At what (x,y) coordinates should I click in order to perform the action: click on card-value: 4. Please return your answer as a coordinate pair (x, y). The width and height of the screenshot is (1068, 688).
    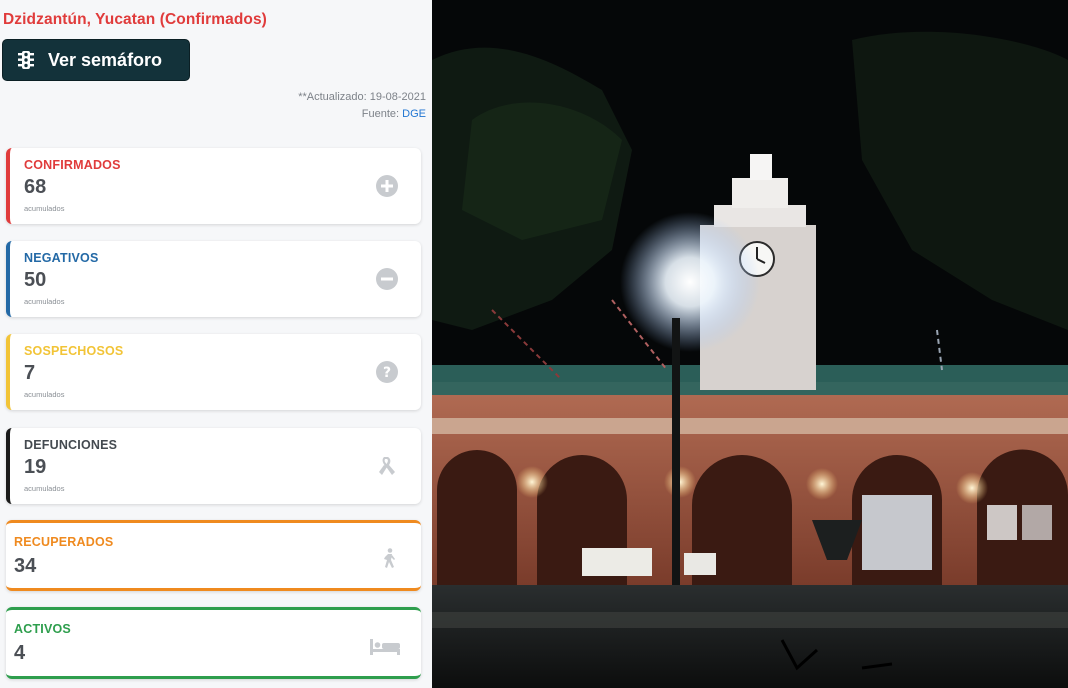
    Looking at the image, I should click on (20, 653).